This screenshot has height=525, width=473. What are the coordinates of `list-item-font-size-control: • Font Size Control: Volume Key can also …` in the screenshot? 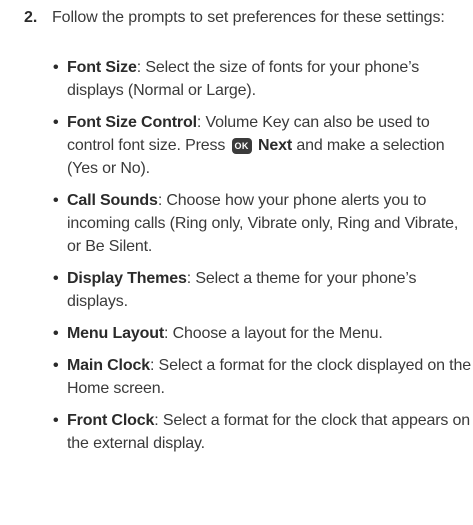 It's located at (262, 145).